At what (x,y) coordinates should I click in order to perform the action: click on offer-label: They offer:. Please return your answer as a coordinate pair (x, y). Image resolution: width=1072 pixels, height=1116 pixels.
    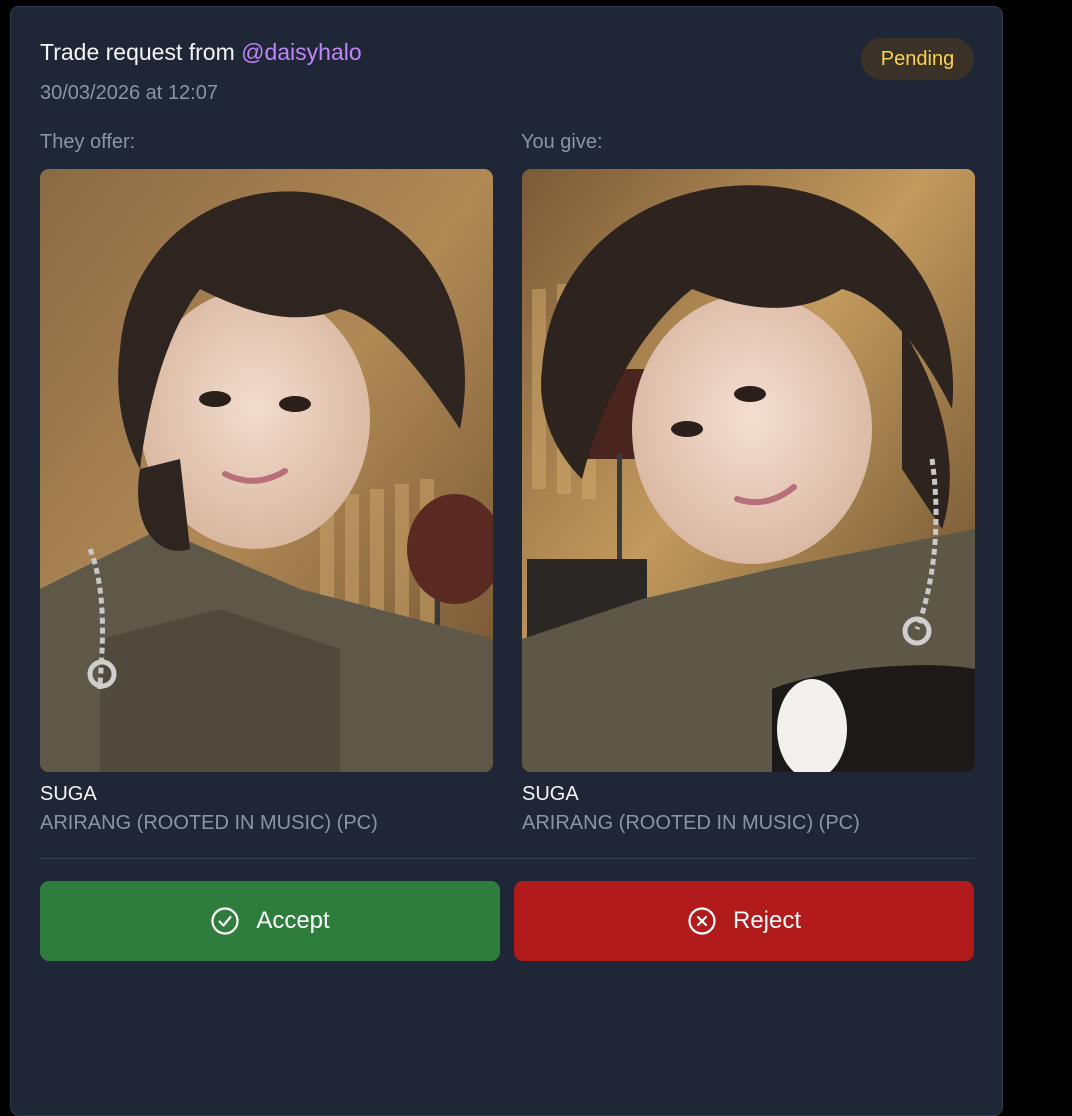
    Looking at the image, I should click on (88, 142).